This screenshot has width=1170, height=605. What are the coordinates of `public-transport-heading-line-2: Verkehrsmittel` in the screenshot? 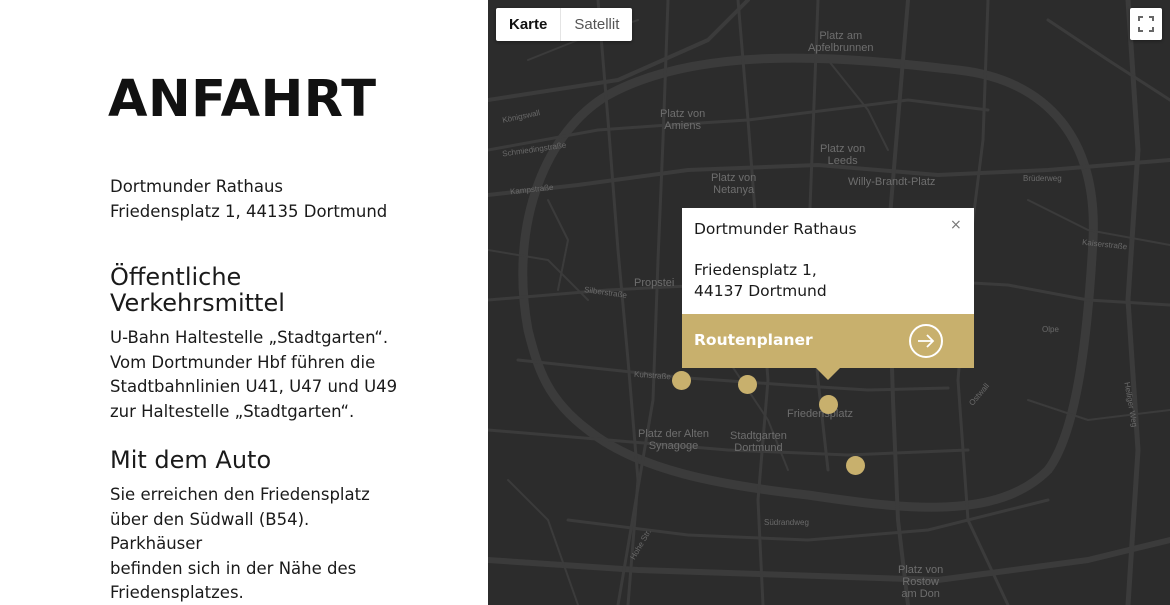 It's located at (197, 303).